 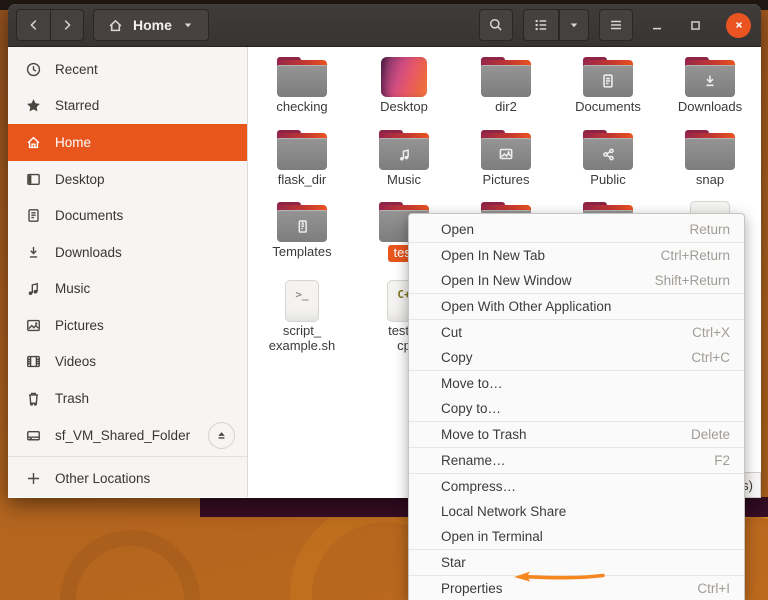 What do you see at coordinates (89, 216) in the screenshot?
I see `sidebar-item-label: Documents` at bounding box center [89, 216].